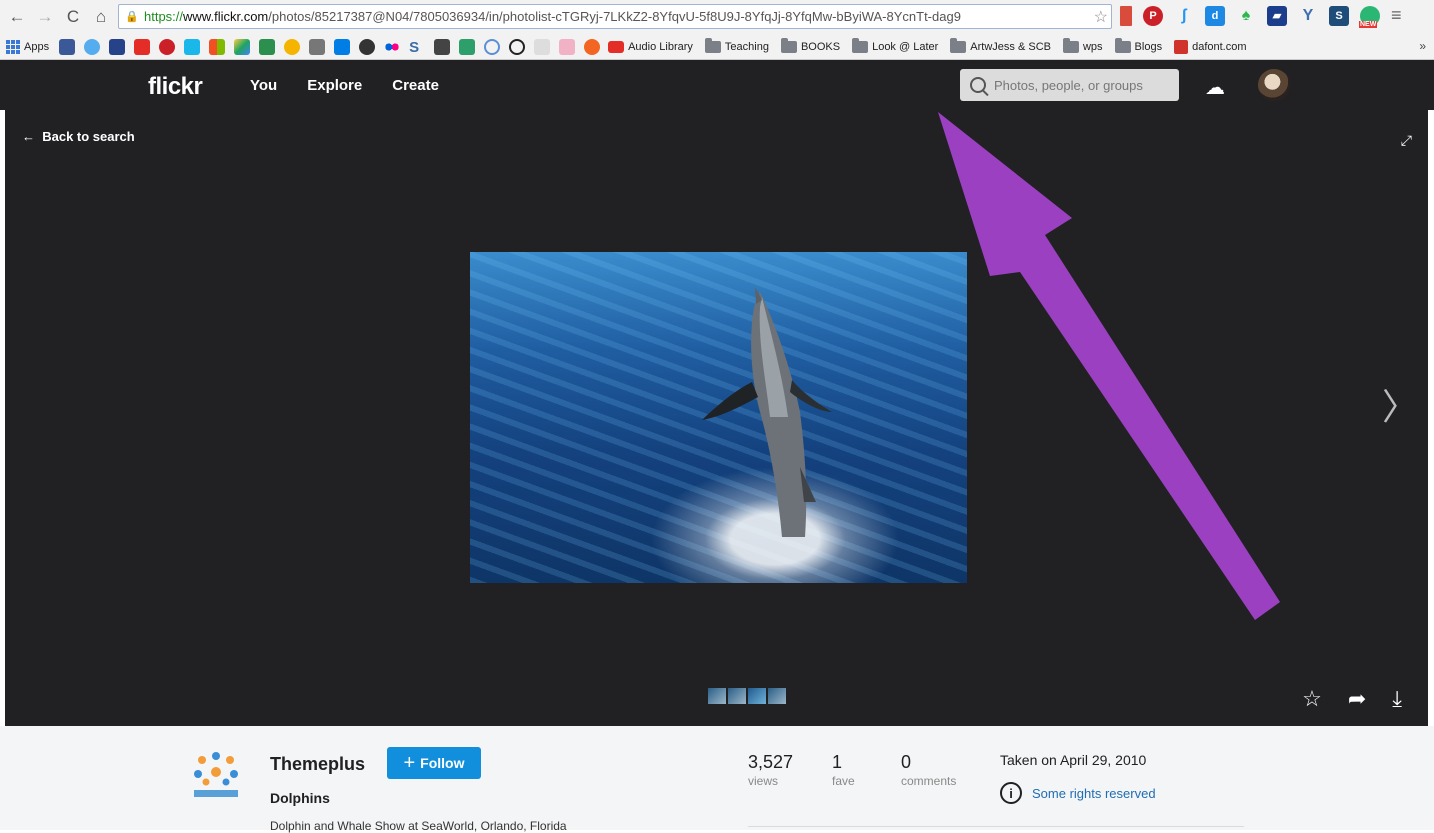 The height and width of the screenshot is (833, 1434). Describe the element at coordinates (442, 47) in the screenshot. I see `grid-ext-icon` at that location.